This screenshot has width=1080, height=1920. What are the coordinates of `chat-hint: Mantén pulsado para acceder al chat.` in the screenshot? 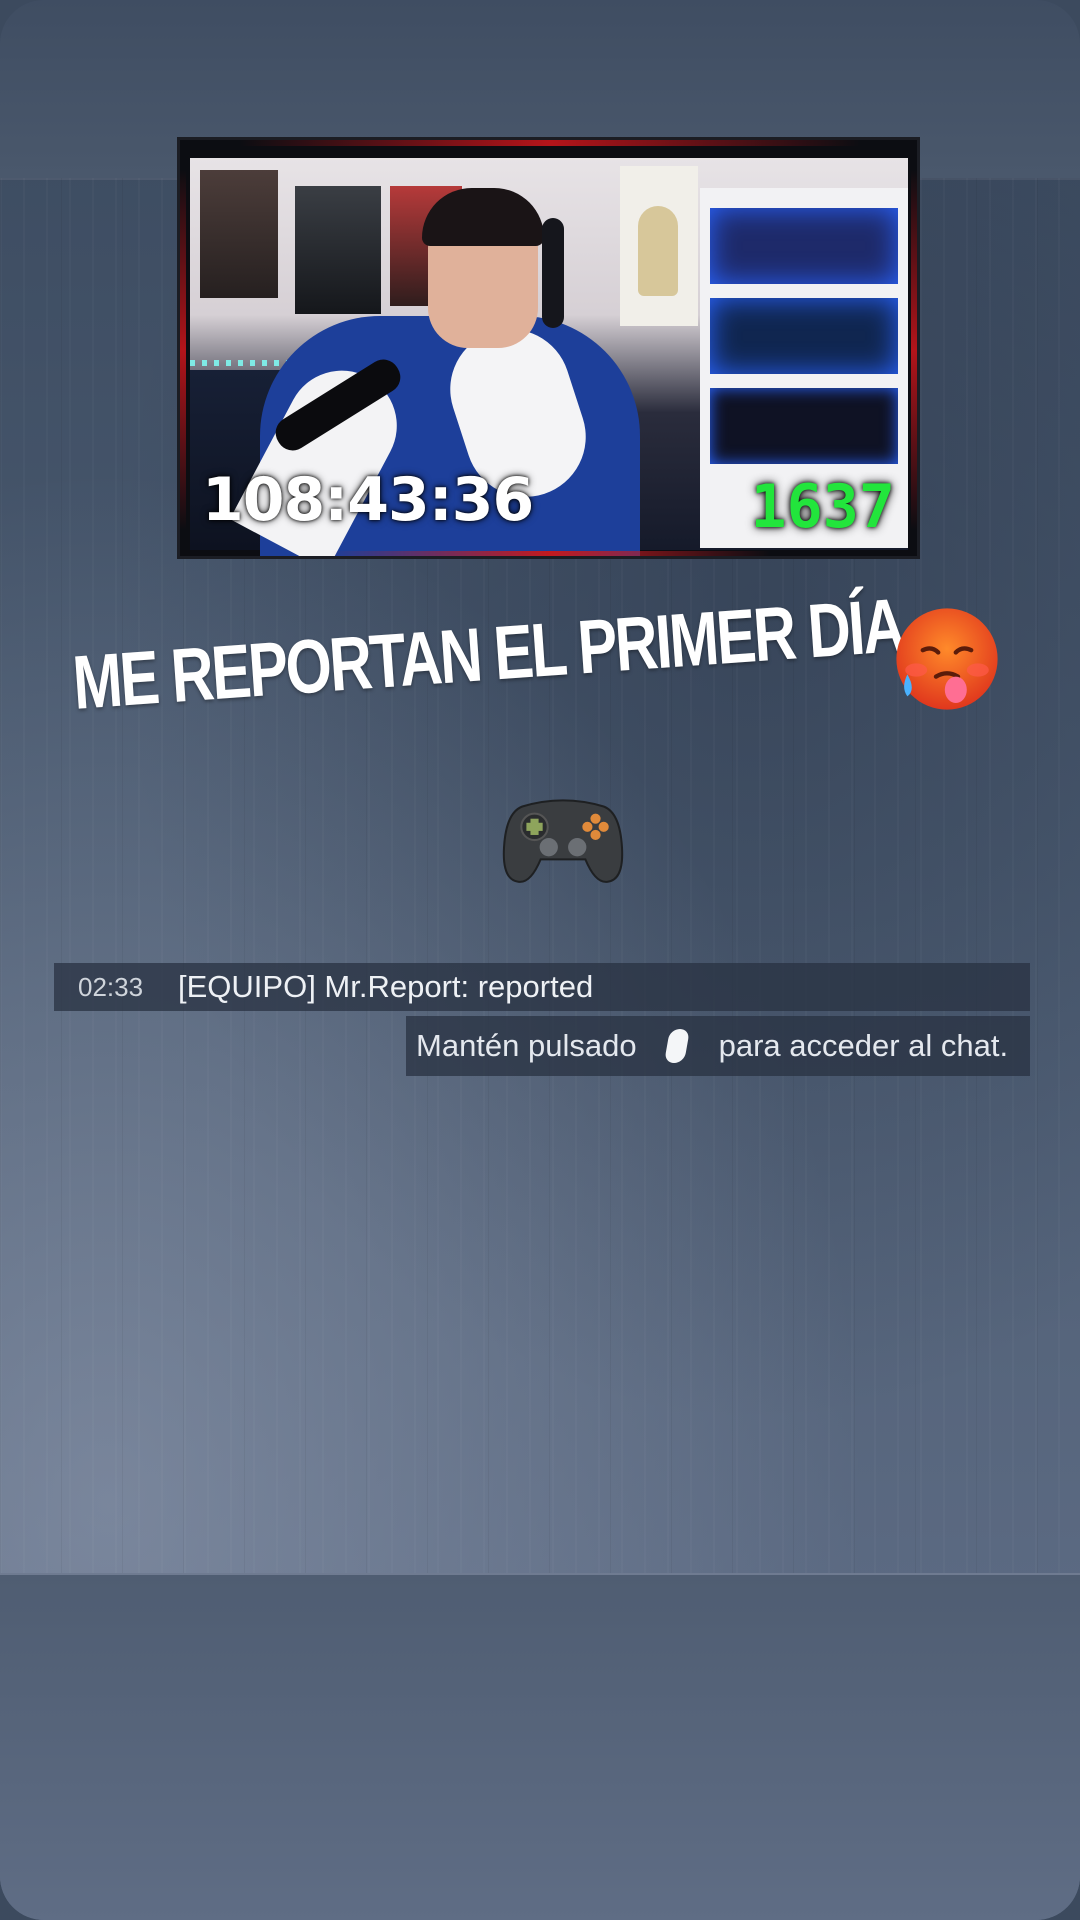 It's located at (718, 1046).